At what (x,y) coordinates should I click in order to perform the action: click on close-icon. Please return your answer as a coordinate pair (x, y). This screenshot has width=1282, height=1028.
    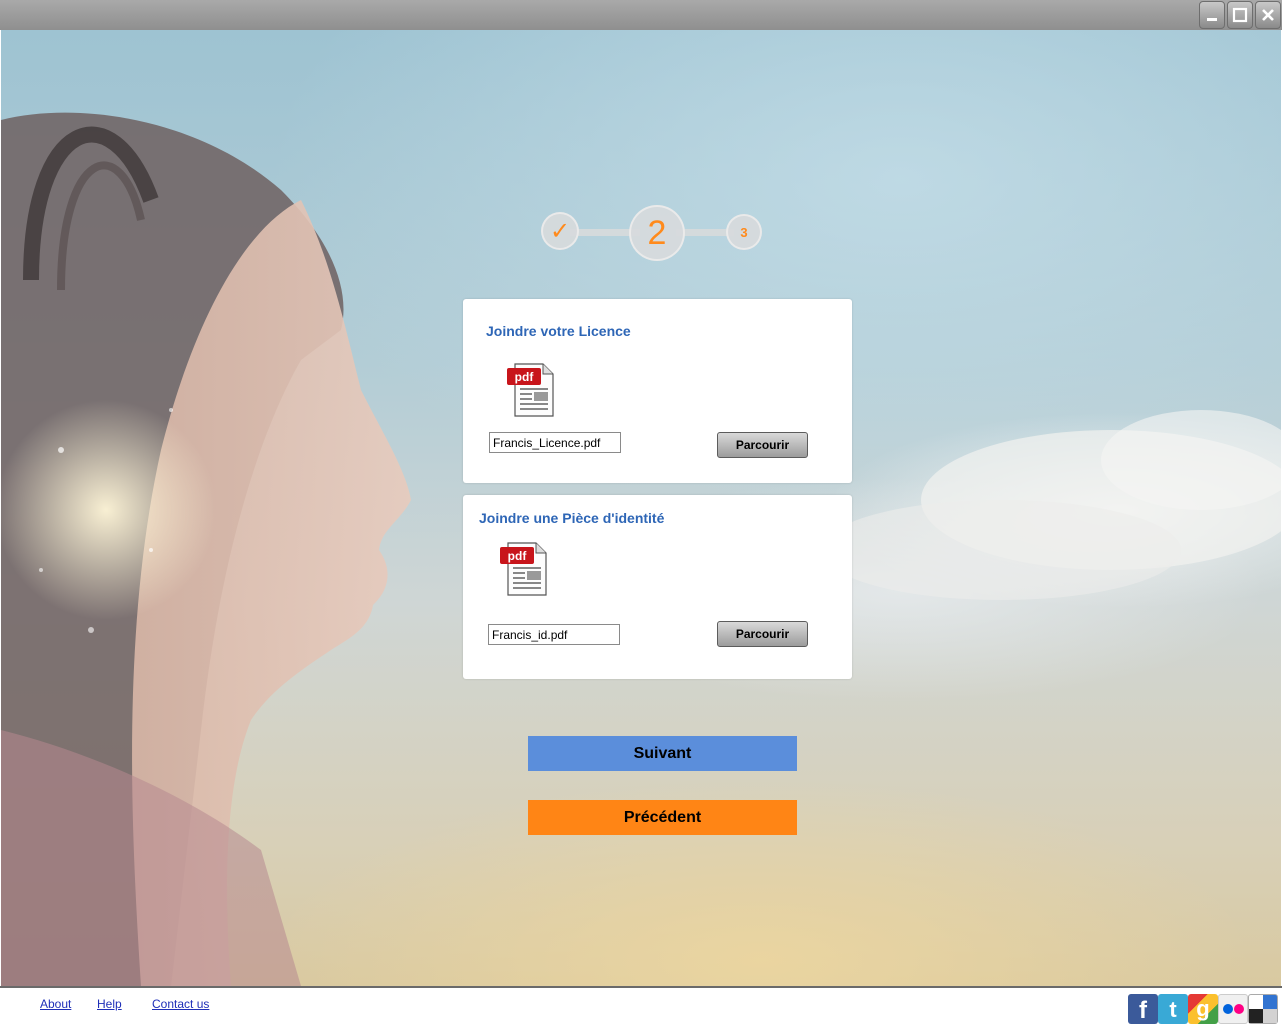
    Looking at the image, I should click on (1268, 15).